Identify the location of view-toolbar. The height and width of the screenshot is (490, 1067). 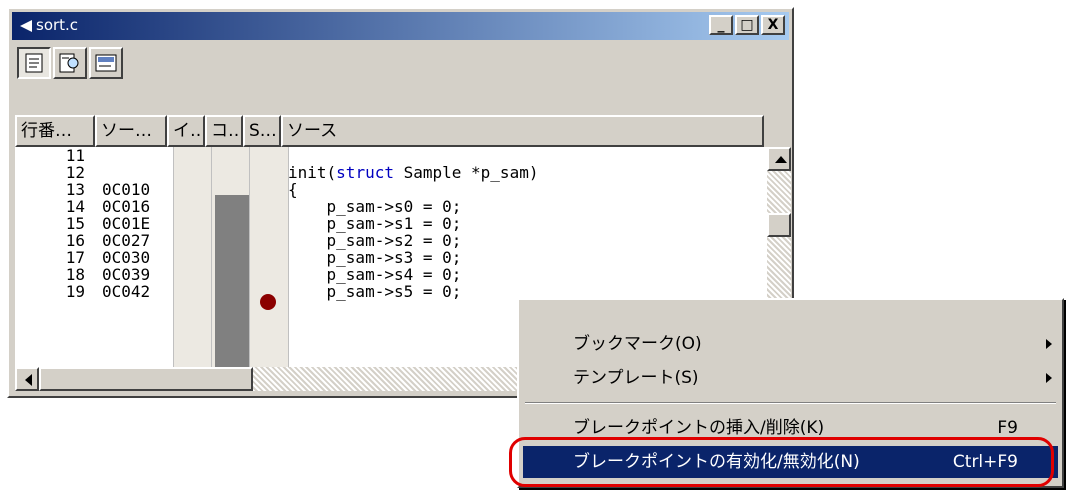
(70, 64).